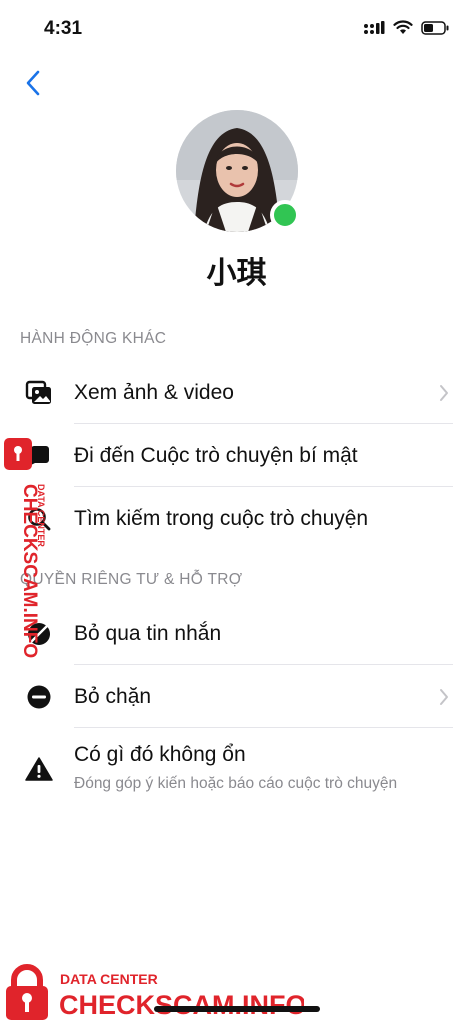 This screenshot has width=473, height=1024. I want to click on watermark-side-top: DATA CENTER, so click(41, 515).